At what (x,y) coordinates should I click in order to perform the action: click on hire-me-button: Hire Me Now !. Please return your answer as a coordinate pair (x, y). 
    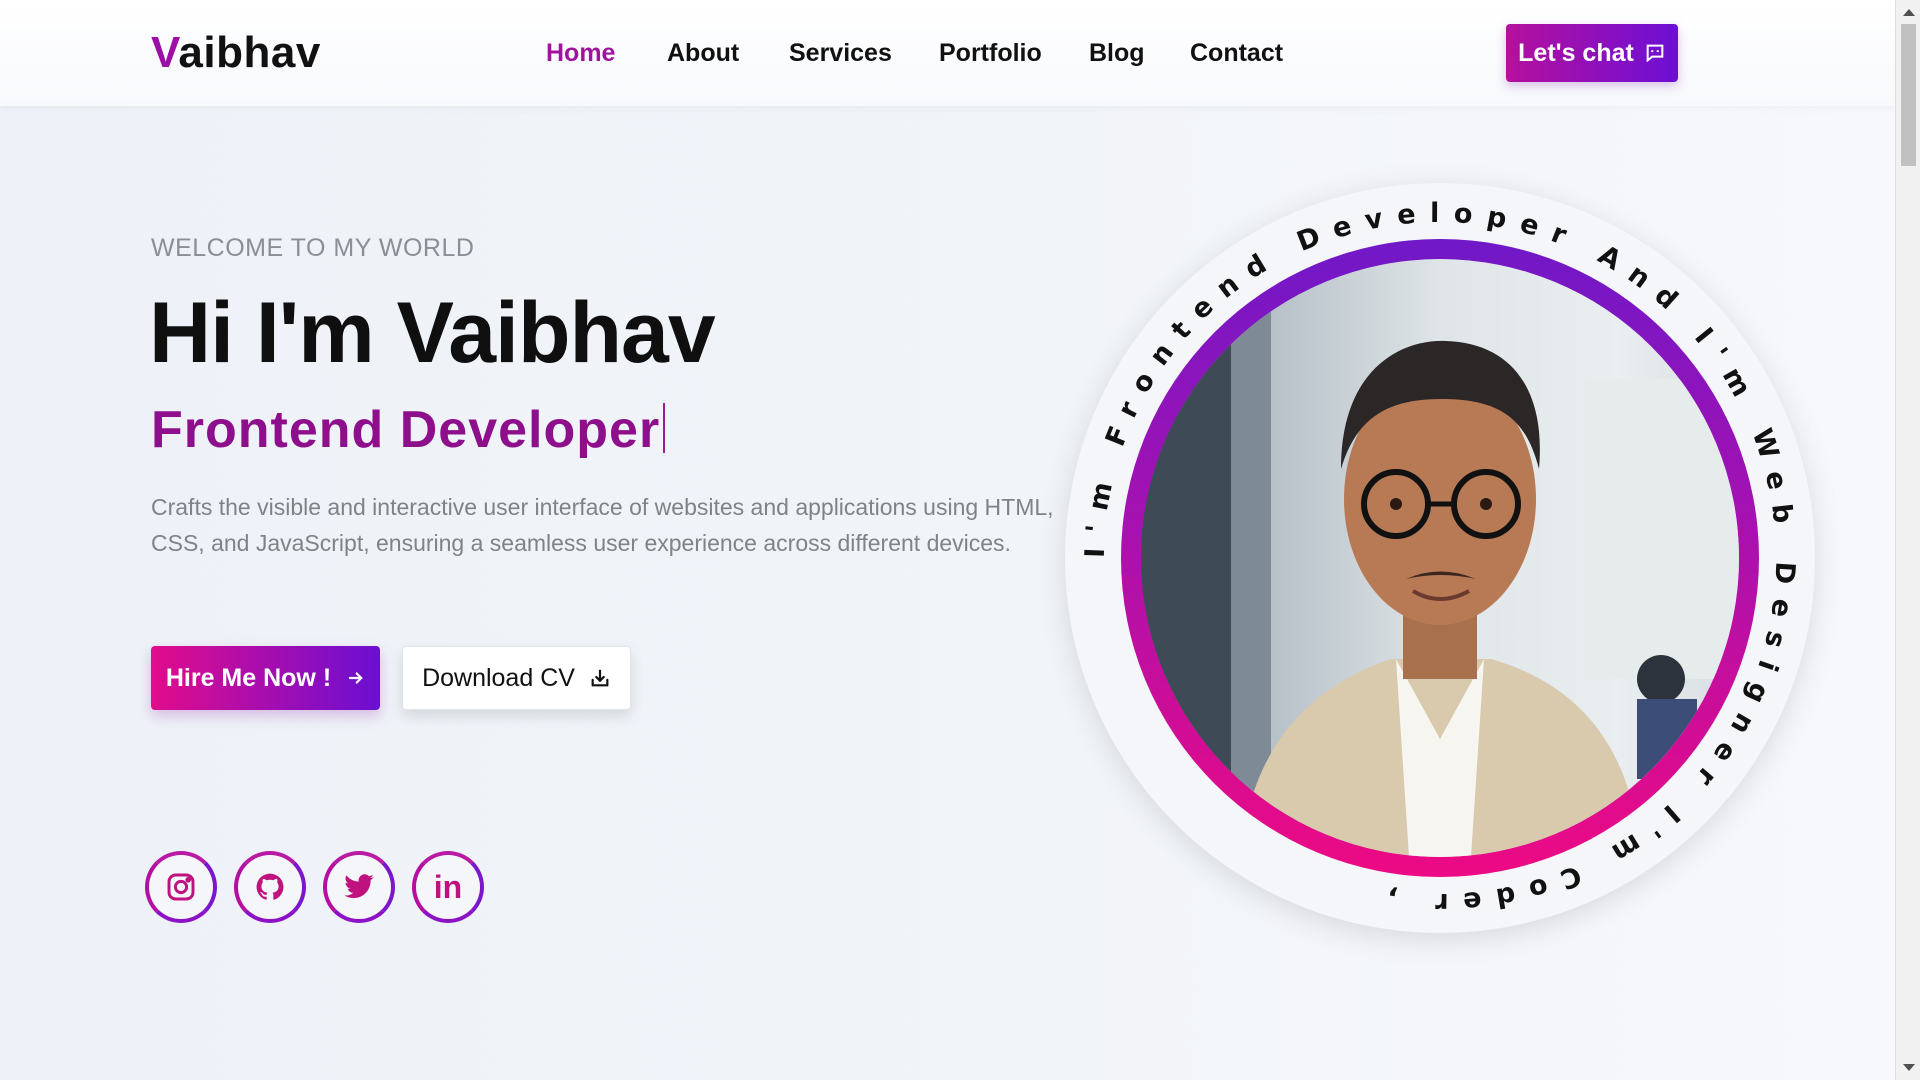
    Looking at the image, I should click on (265, 678).